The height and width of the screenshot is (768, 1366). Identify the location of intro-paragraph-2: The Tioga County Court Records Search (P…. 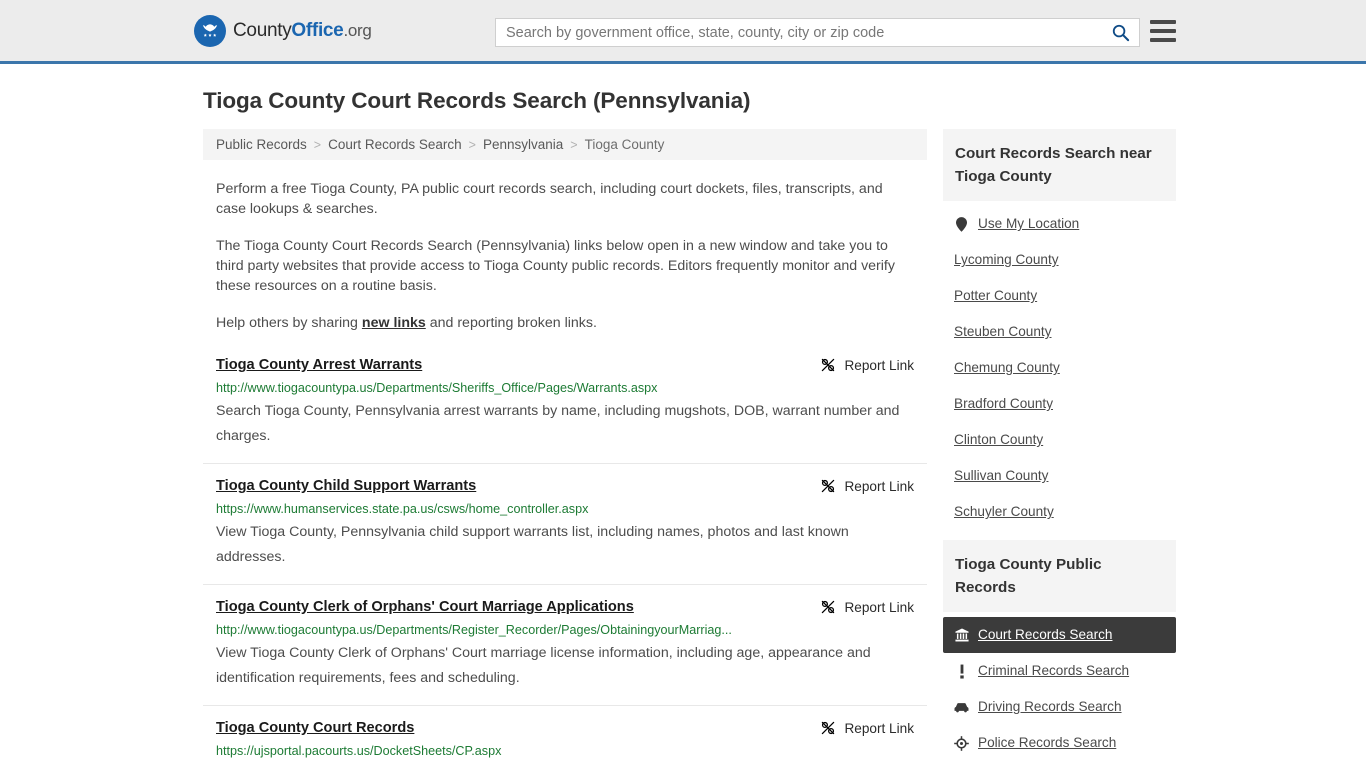
(555, 266).